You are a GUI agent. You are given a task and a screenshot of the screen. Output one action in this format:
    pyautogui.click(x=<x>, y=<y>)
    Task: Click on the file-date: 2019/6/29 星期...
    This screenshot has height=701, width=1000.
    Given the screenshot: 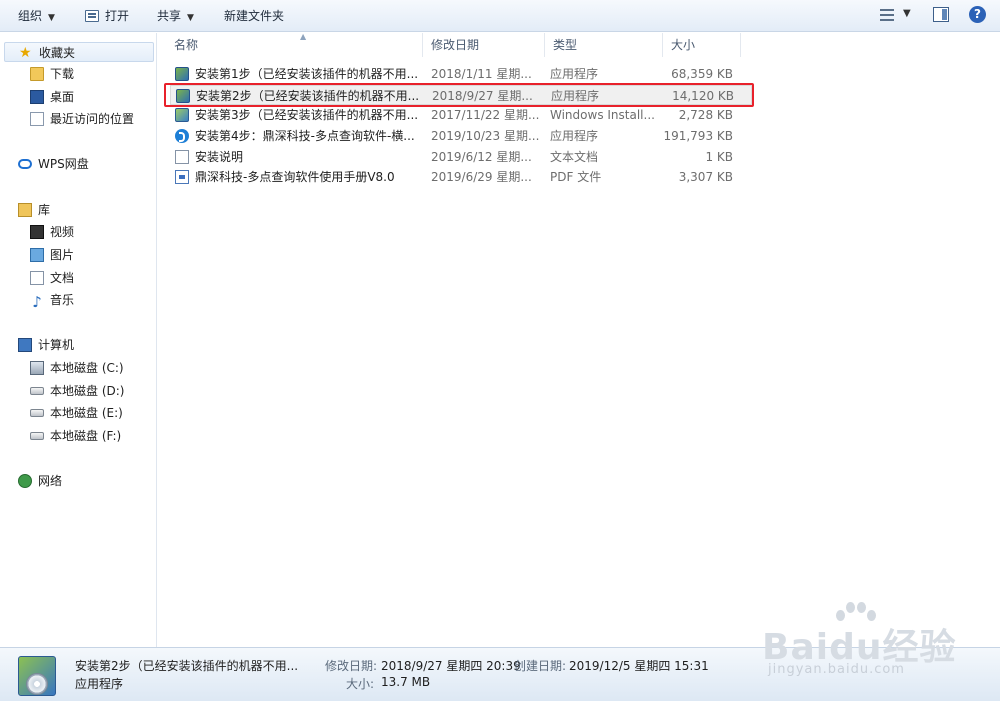 What is the action you would take?
    pyautogui.click(x=481, y=177)
    